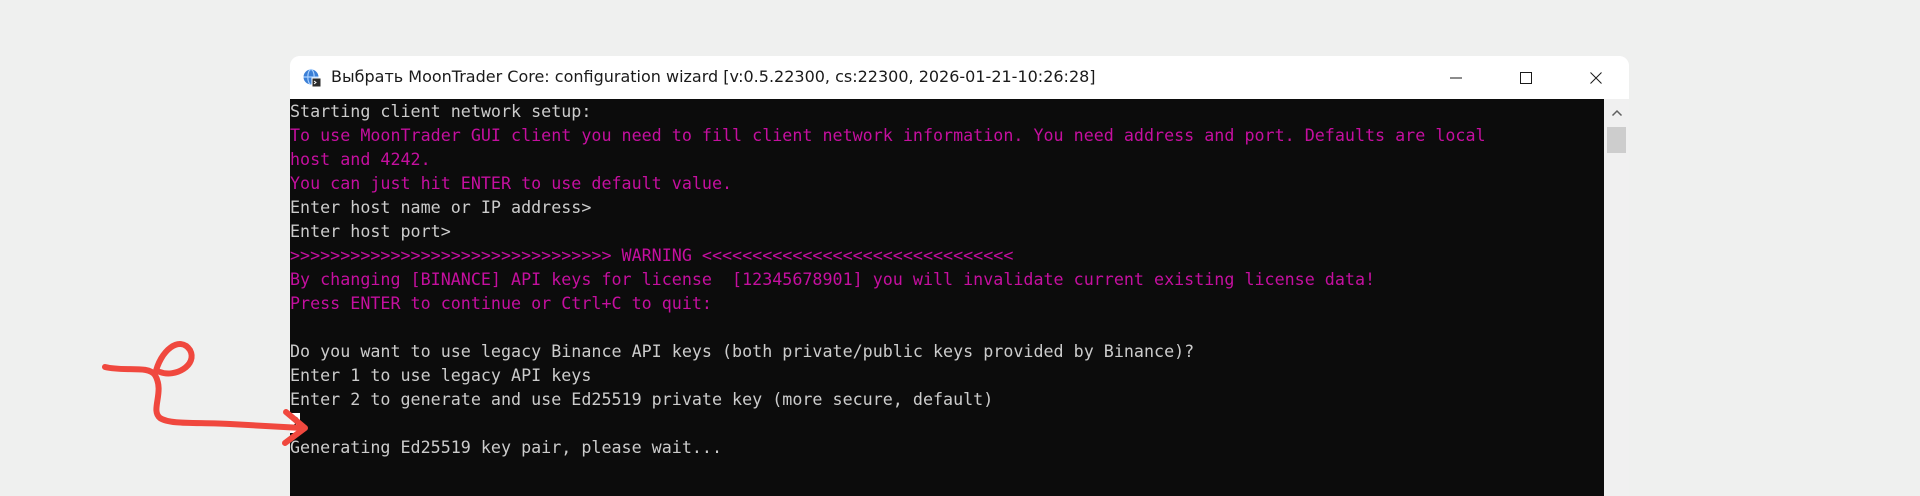  Describe the element at coordinates (441, 207) in the screenshot. I see `console-line: Enter host name or IP address>` at that location.